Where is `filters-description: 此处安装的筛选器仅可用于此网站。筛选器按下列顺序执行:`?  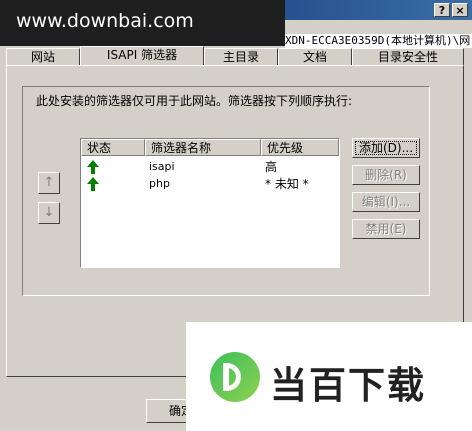 filters-description: 此处安装的筛选器仅可用于此网站。筛选器按下列顺序执行: is located at coordinates (194, 101).